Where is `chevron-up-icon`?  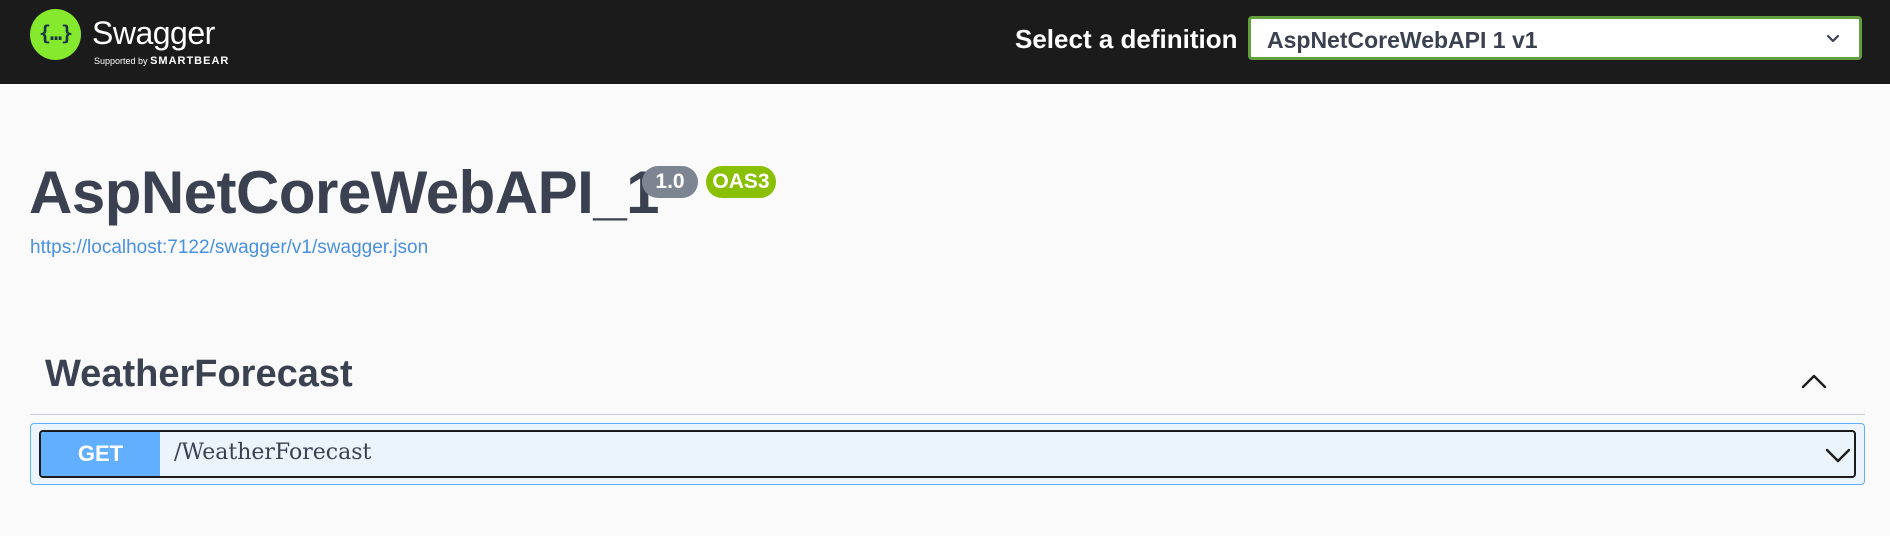
chevron-up-icon is located at coordinates (1814, 381).